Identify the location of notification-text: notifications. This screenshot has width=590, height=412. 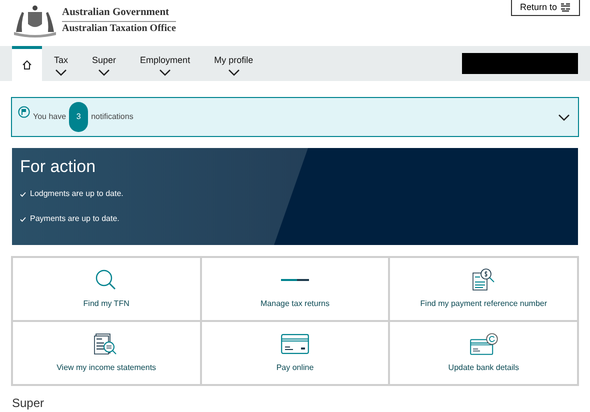
(112, 117).